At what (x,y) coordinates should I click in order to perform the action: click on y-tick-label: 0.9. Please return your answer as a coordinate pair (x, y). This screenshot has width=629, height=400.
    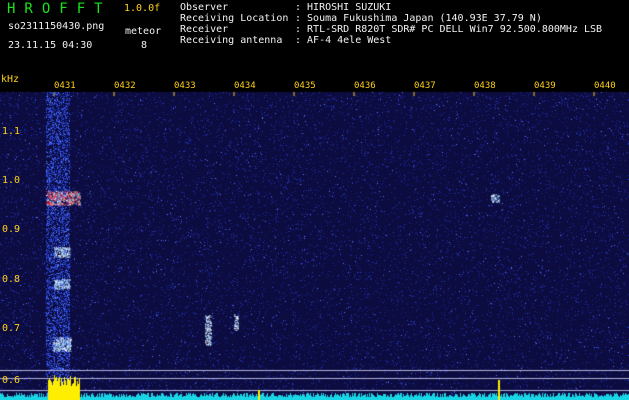
    Looking at the image, I should click on (11, 229).